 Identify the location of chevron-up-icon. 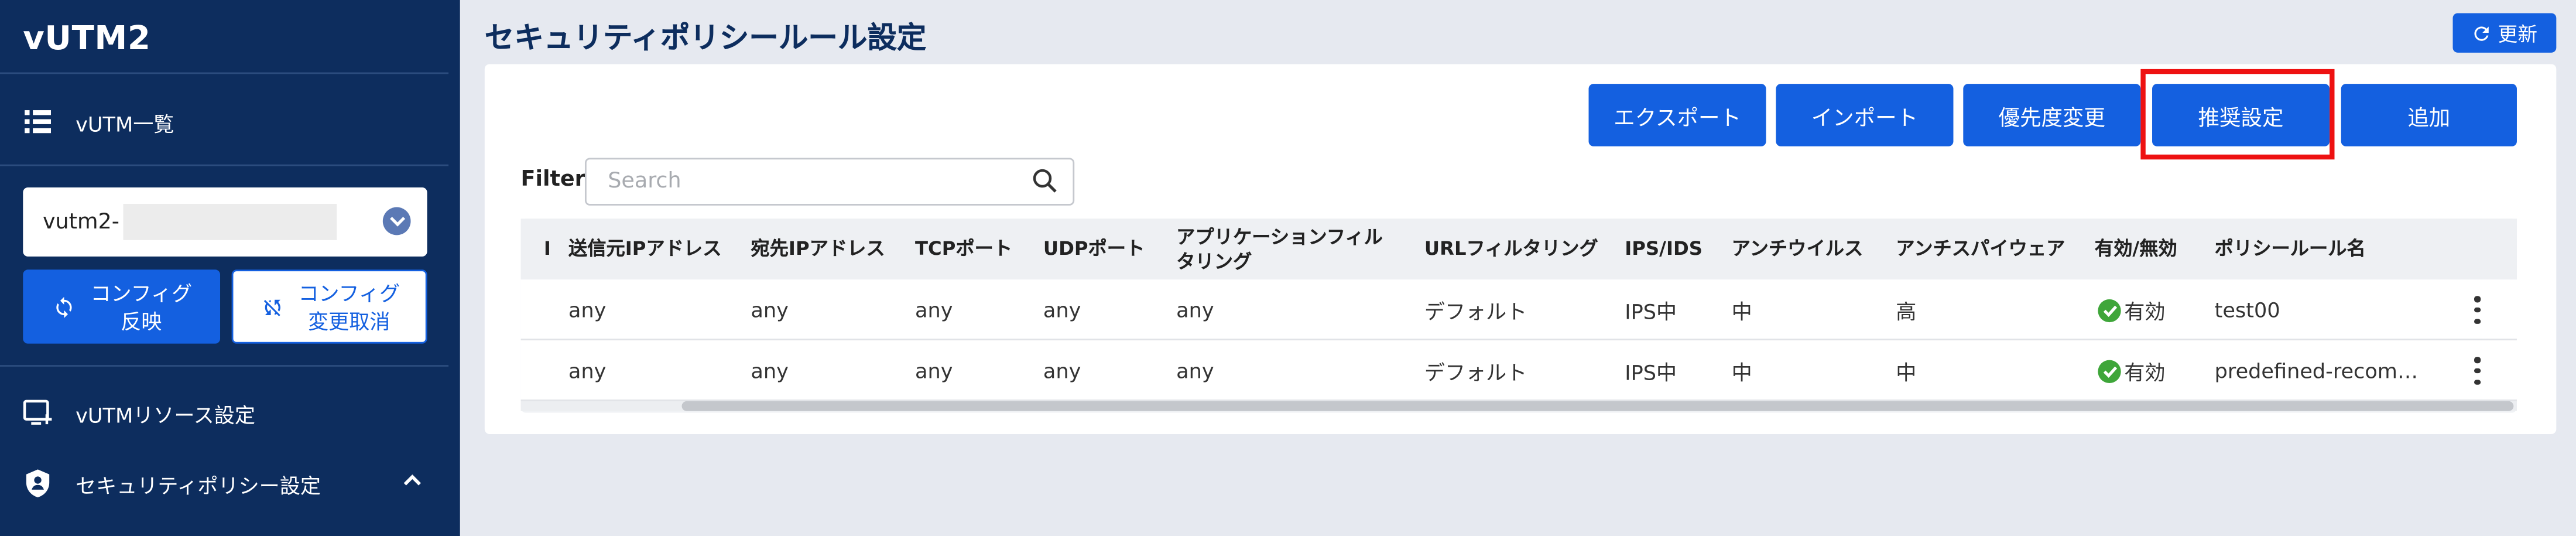
(412, 479).